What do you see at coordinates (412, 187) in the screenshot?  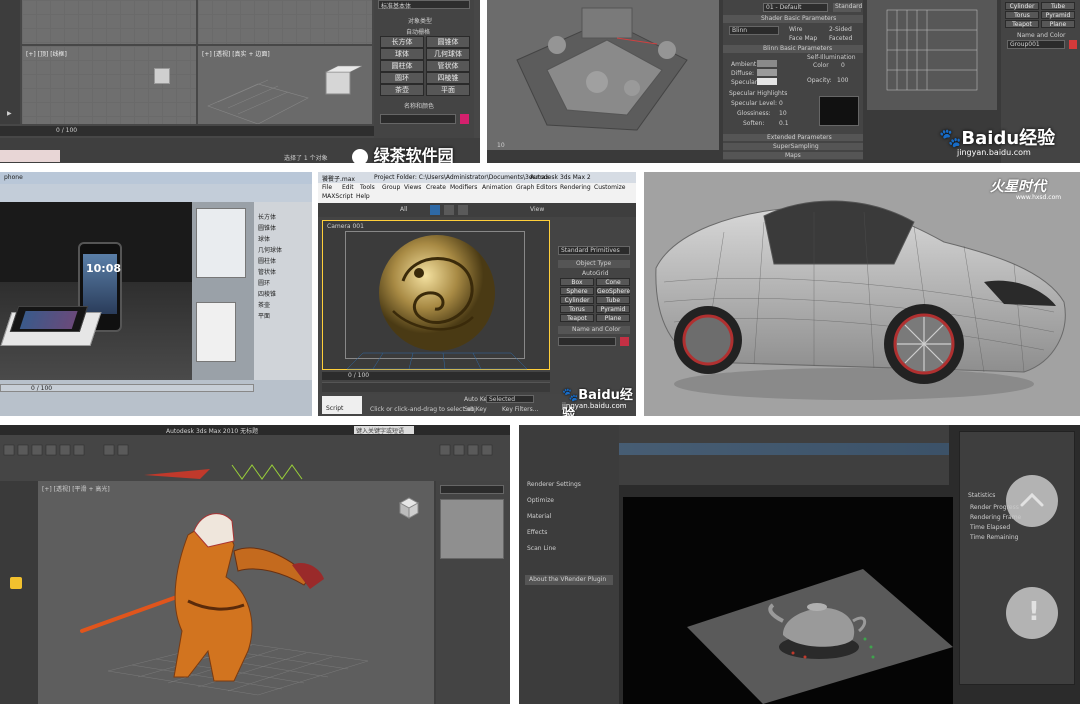 I see `menu-item: Views` at bounding box center [412, 187].